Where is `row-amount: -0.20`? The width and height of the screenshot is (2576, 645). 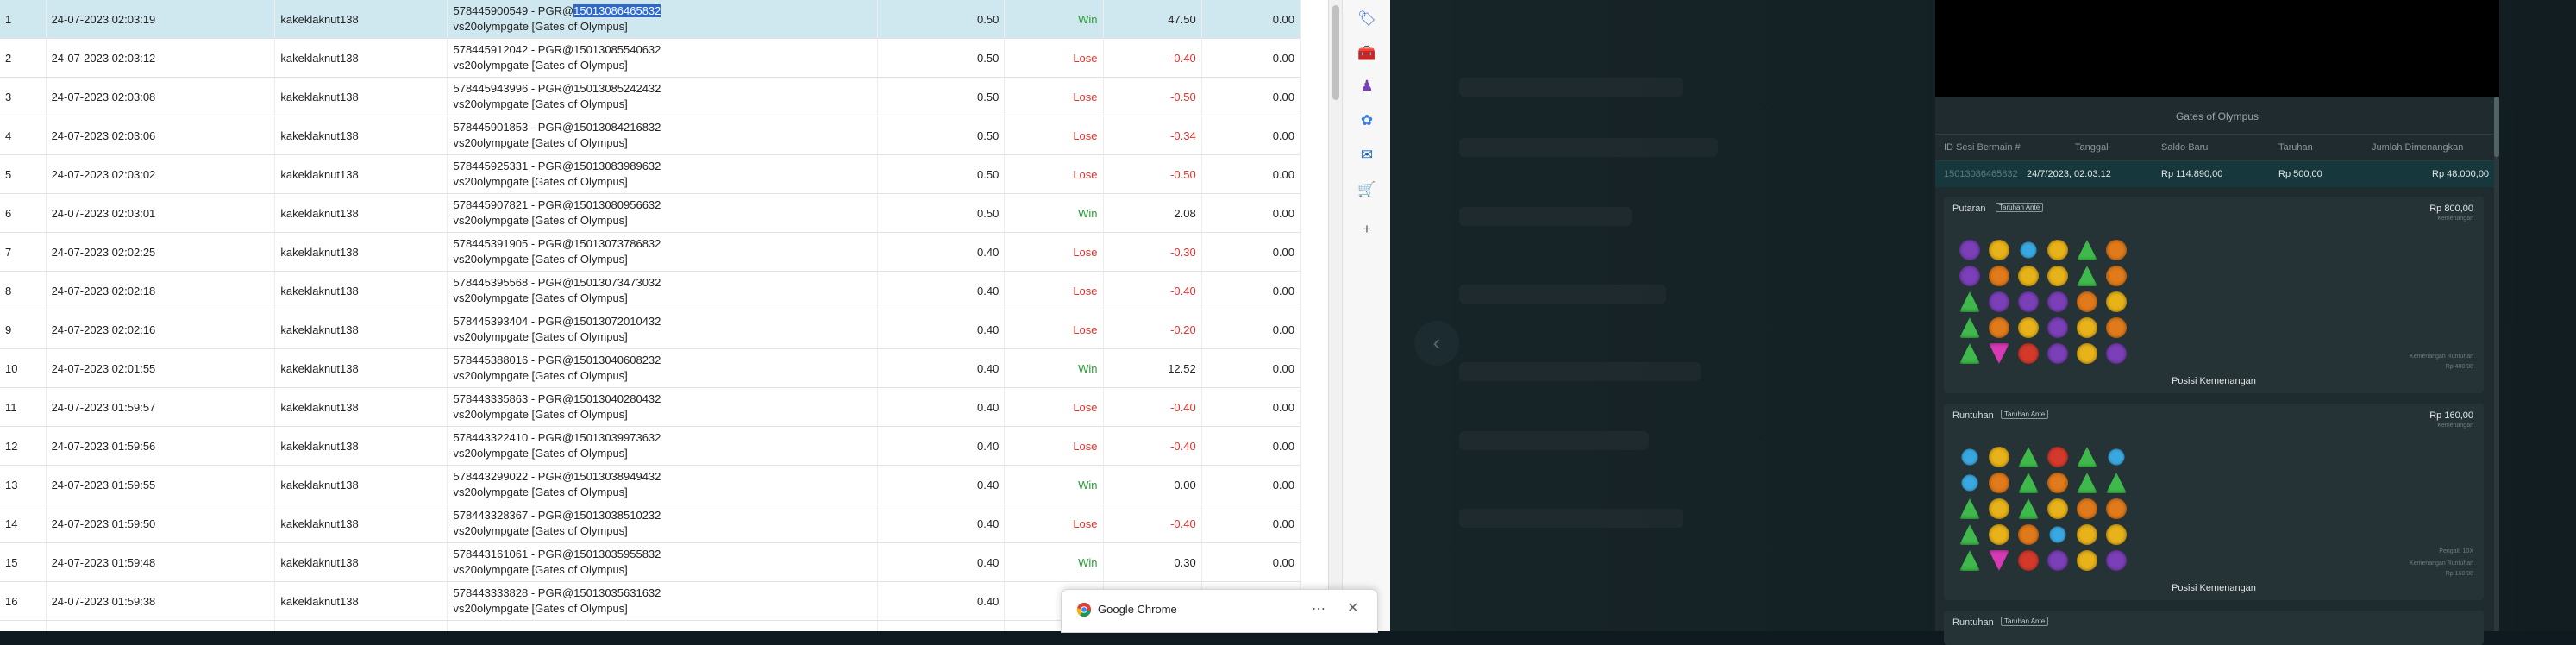
row-amount: -0.20 is located at coordinates (1152, 329).